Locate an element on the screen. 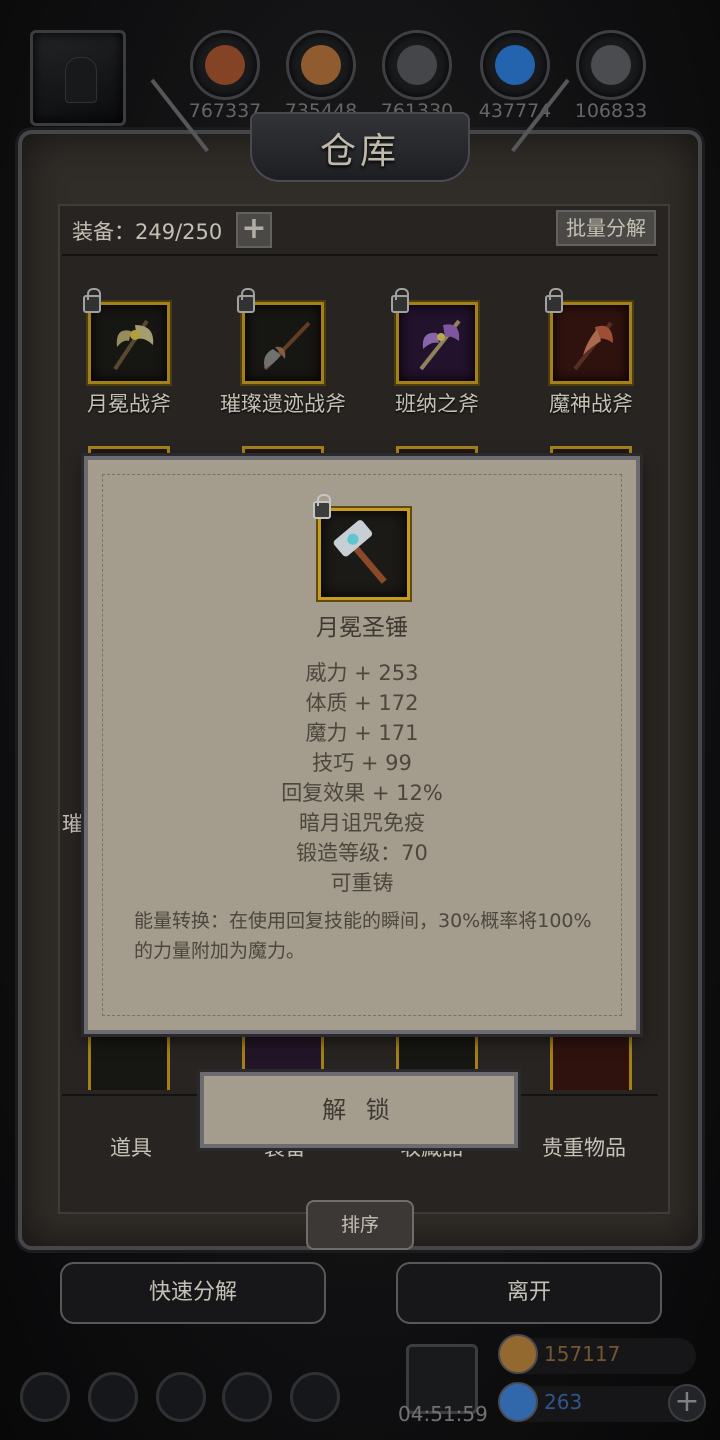 This screenshot has width=720, height=1440. stat-line: 威力 + 253 is located at coordinates (362, 673).